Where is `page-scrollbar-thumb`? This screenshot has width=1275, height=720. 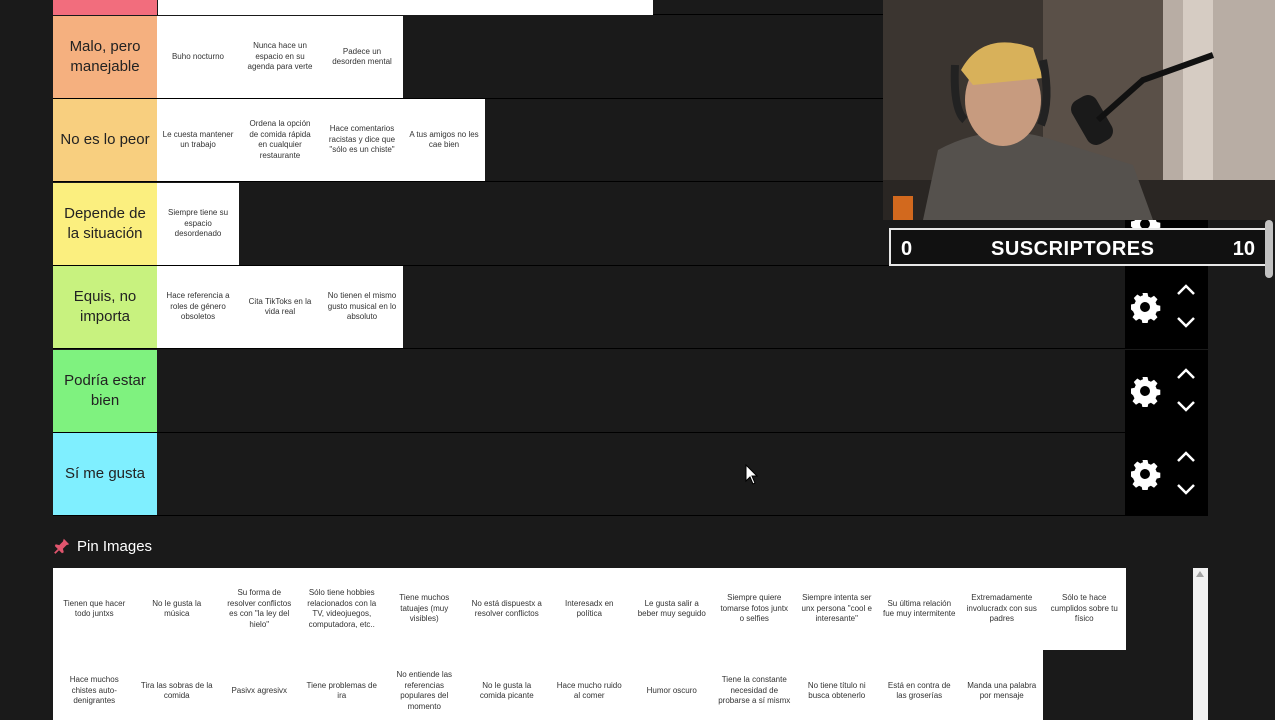 page-scrollbar-thumb is located at coordinates (1269, 249).